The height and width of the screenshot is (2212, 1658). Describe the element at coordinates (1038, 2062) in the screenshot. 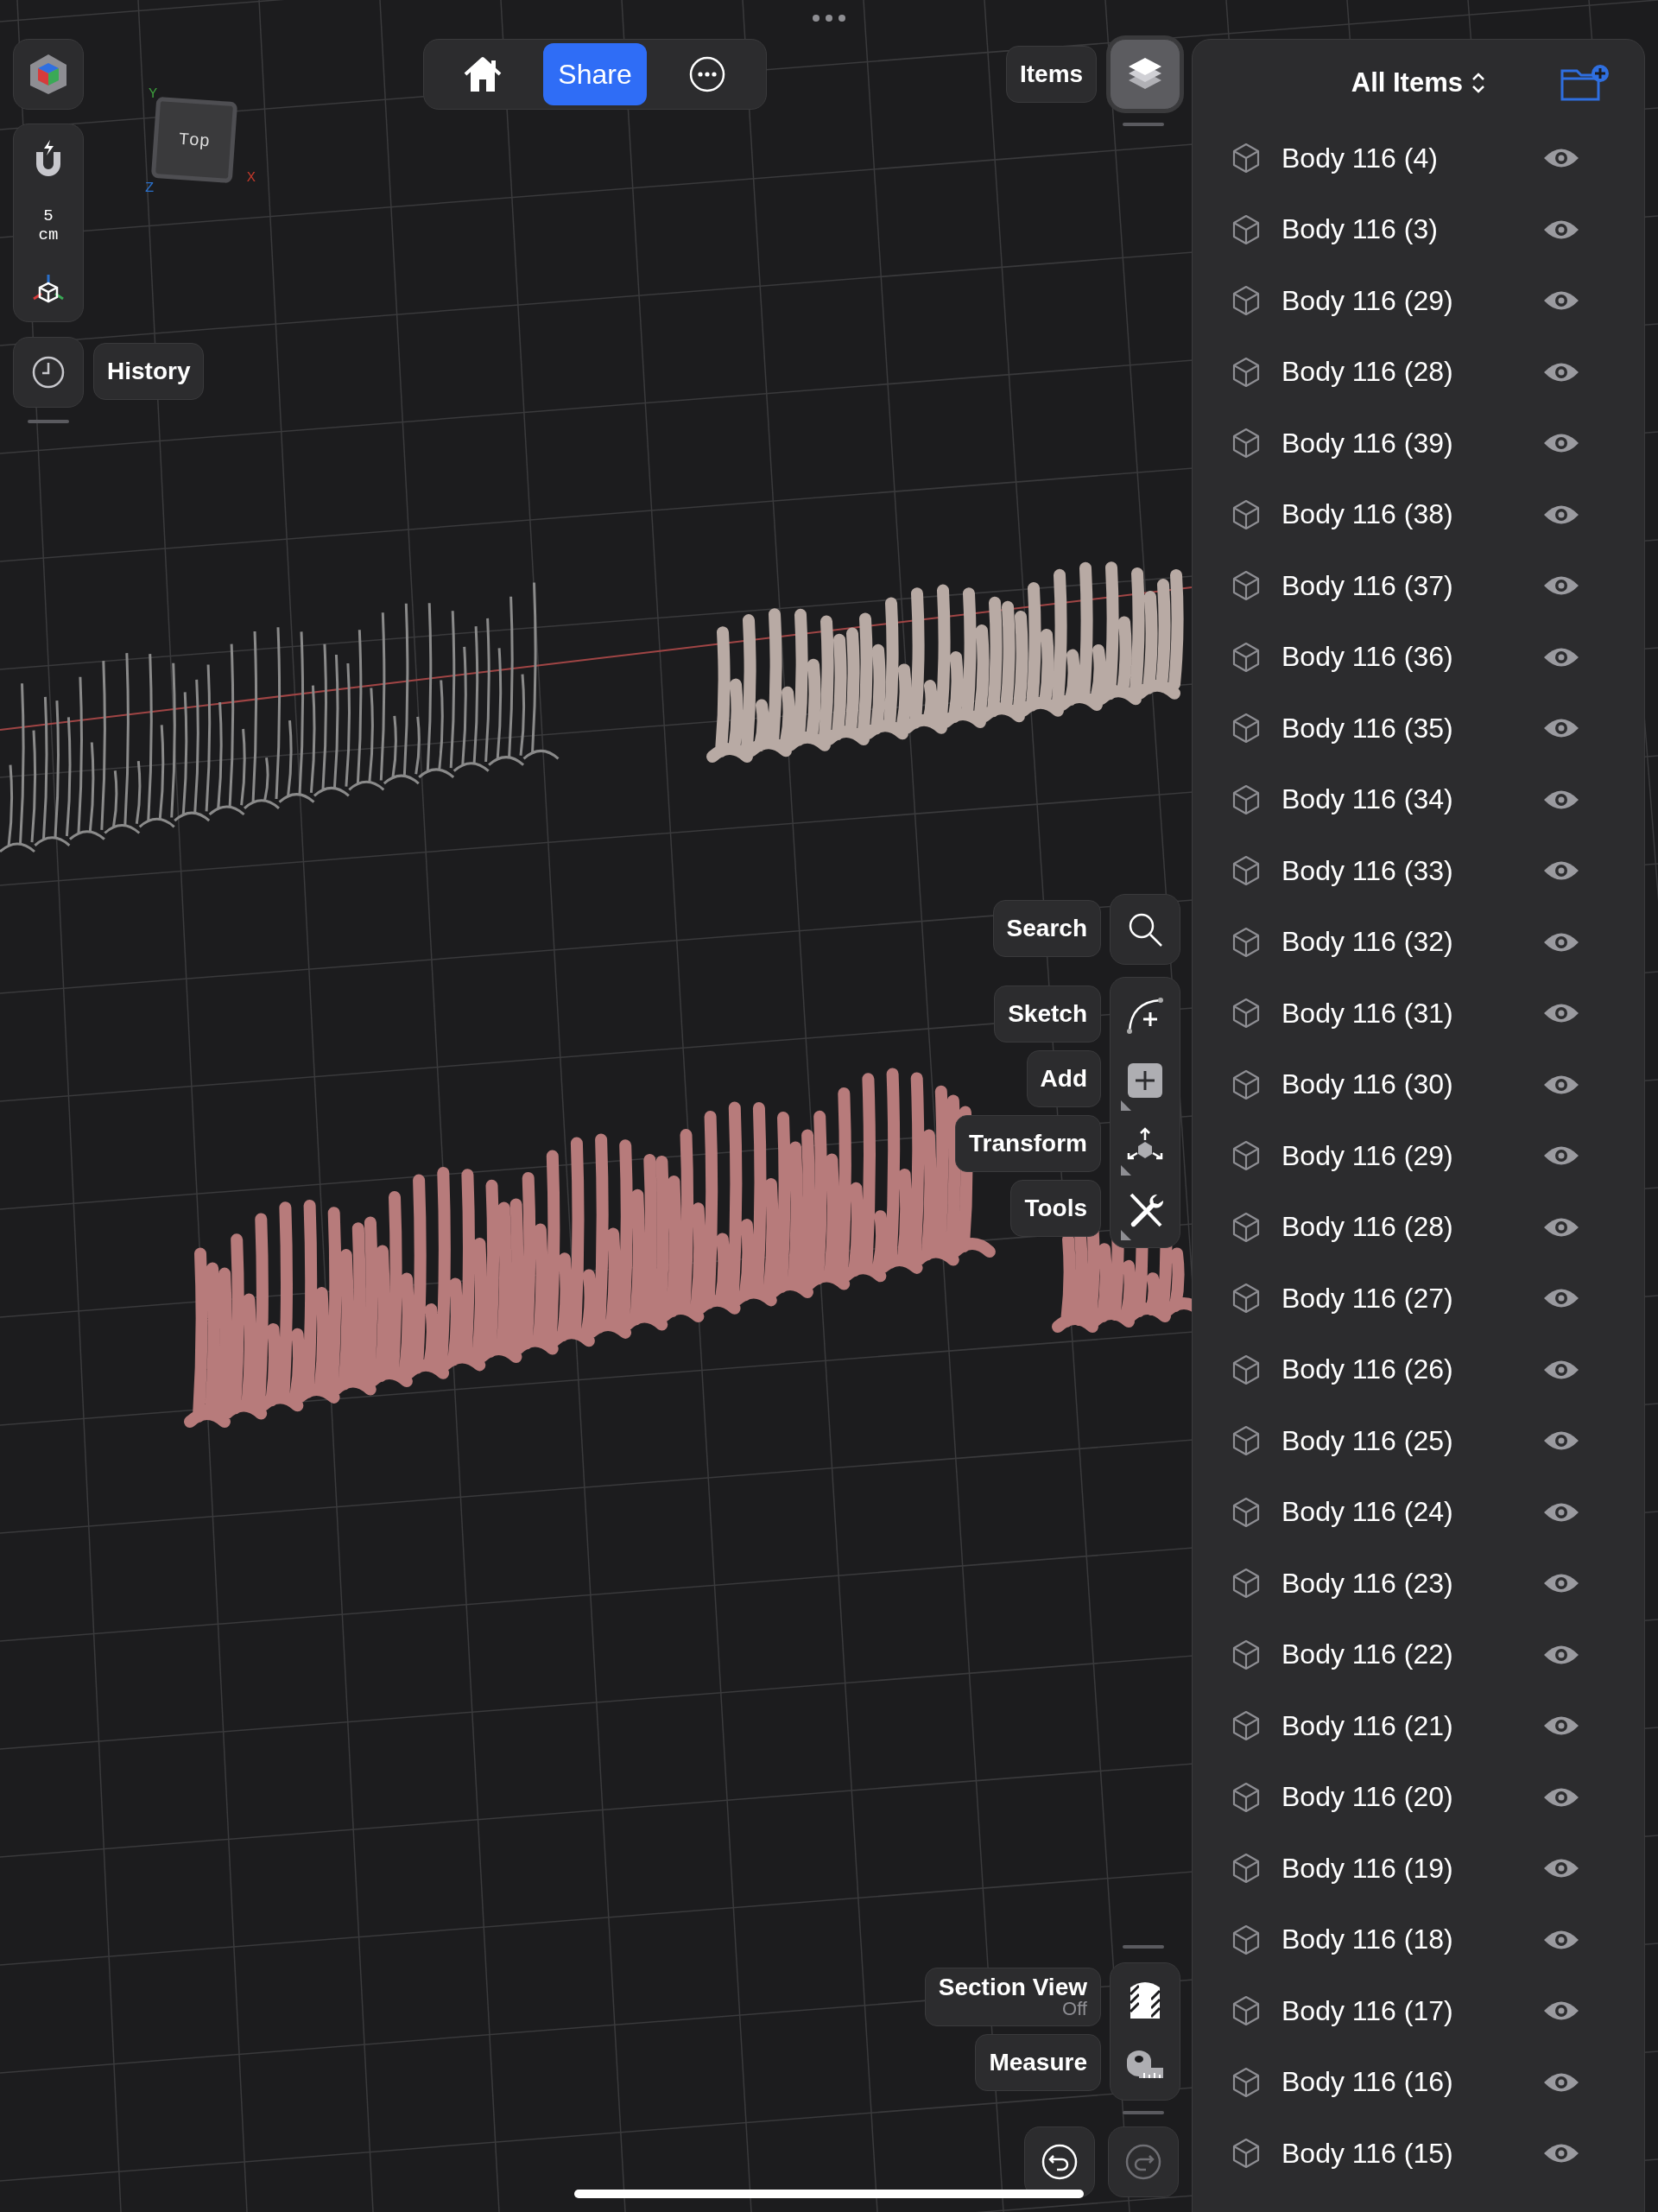

I see `measure-label: Measure` at that location.